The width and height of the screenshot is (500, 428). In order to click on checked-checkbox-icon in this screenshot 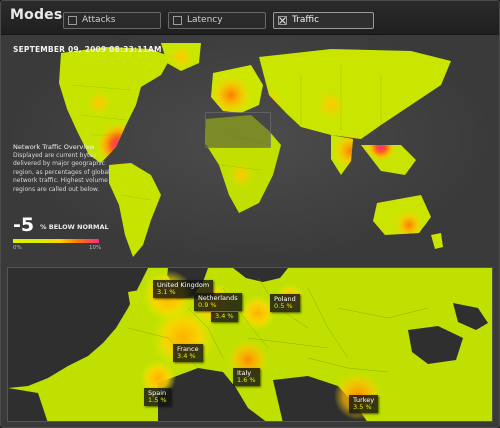, I will do `click(282, 20)`.